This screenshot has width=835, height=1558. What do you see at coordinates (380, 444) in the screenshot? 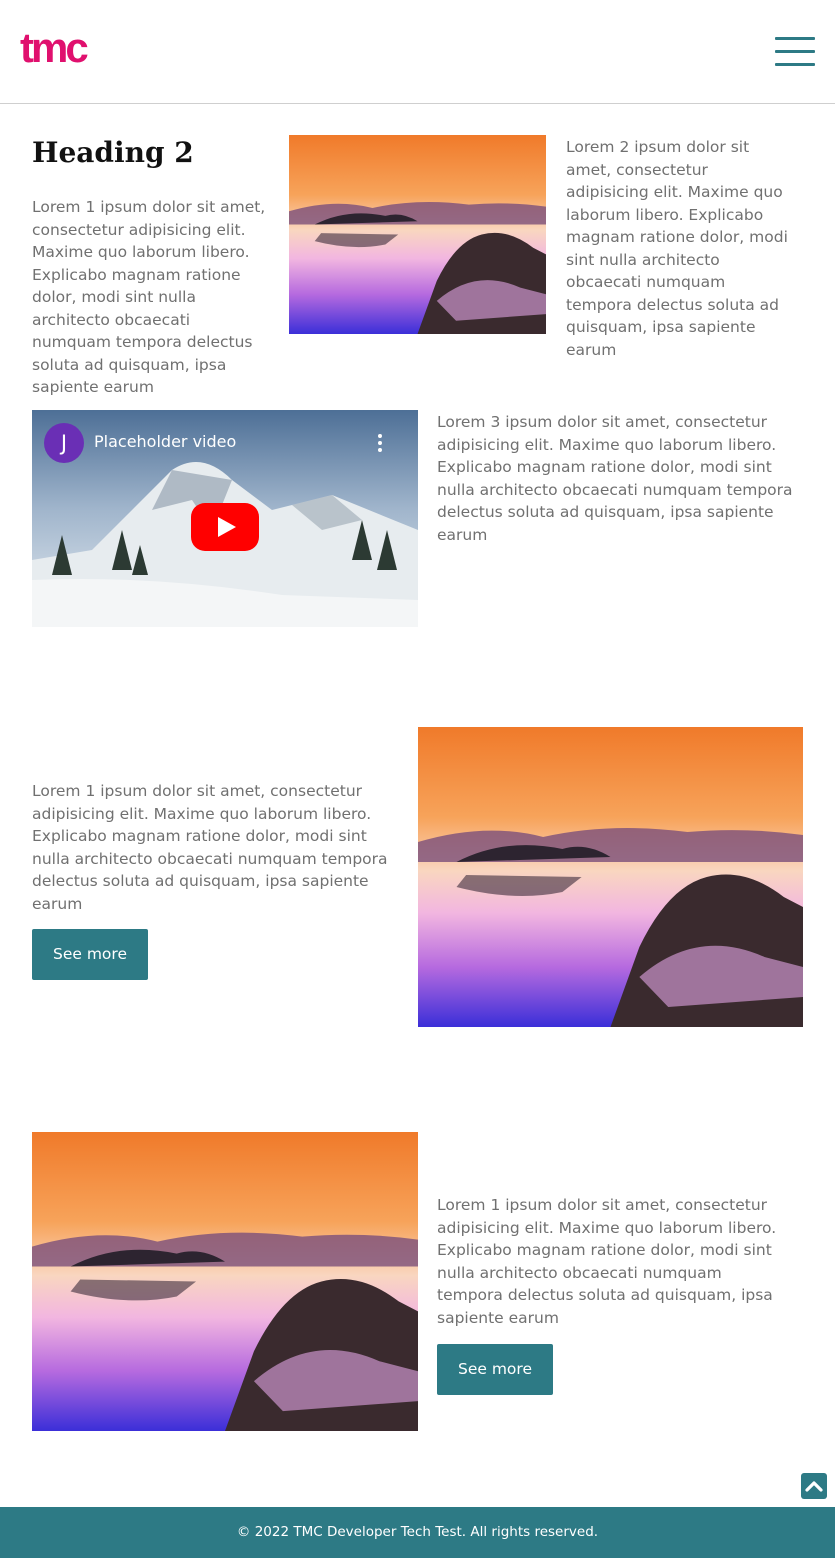
I see `more-options-icon` at bounding box center [380, 444].